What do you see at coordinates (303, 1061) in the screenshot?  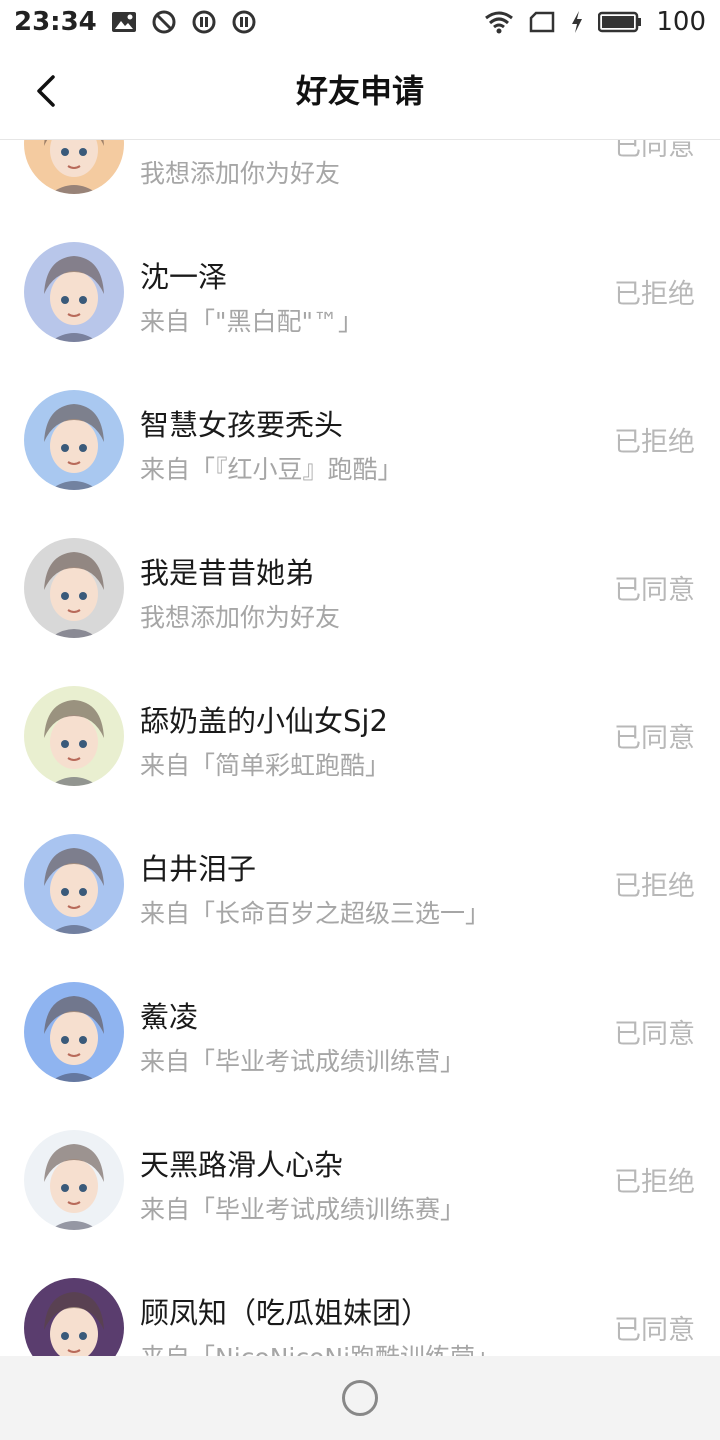 I see `request-source: 来自「毕业考试成绩训练营」` at bounding box center [303, 1061].